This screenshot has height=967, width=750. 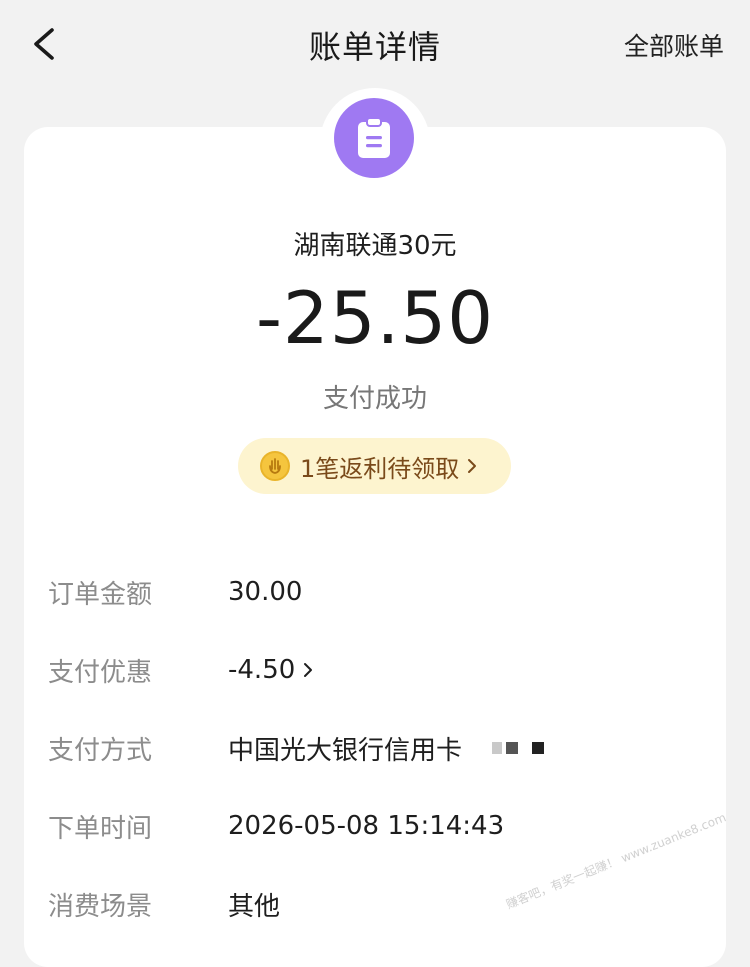 I want to click on detail-row-discount: 支付优惠 -4.50, so click(x=388, y=670).